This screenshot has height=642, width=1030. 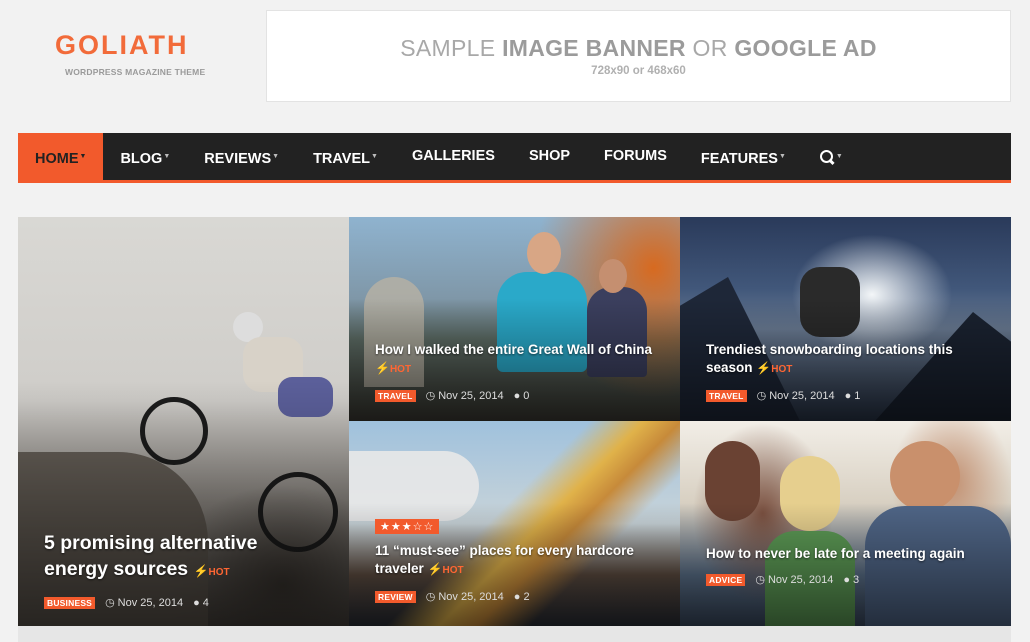 What do you see at coordinates (743, 156) in the screenshot?
I see `nav-item-features: FEATURES▼` at bounding box center [743, 156].